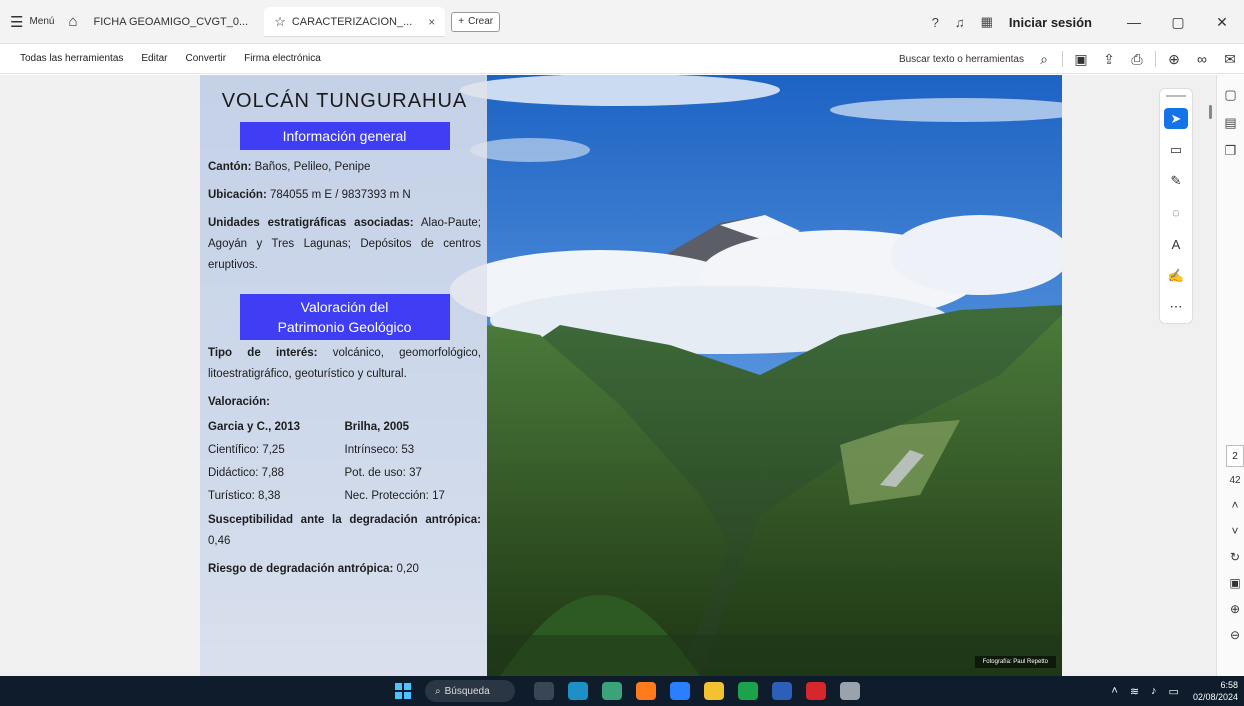 The image size is (1244, 706). Describe the element at coordinates (960, 22) in the screenshot. I see `bell-icon: ♫` at that location.